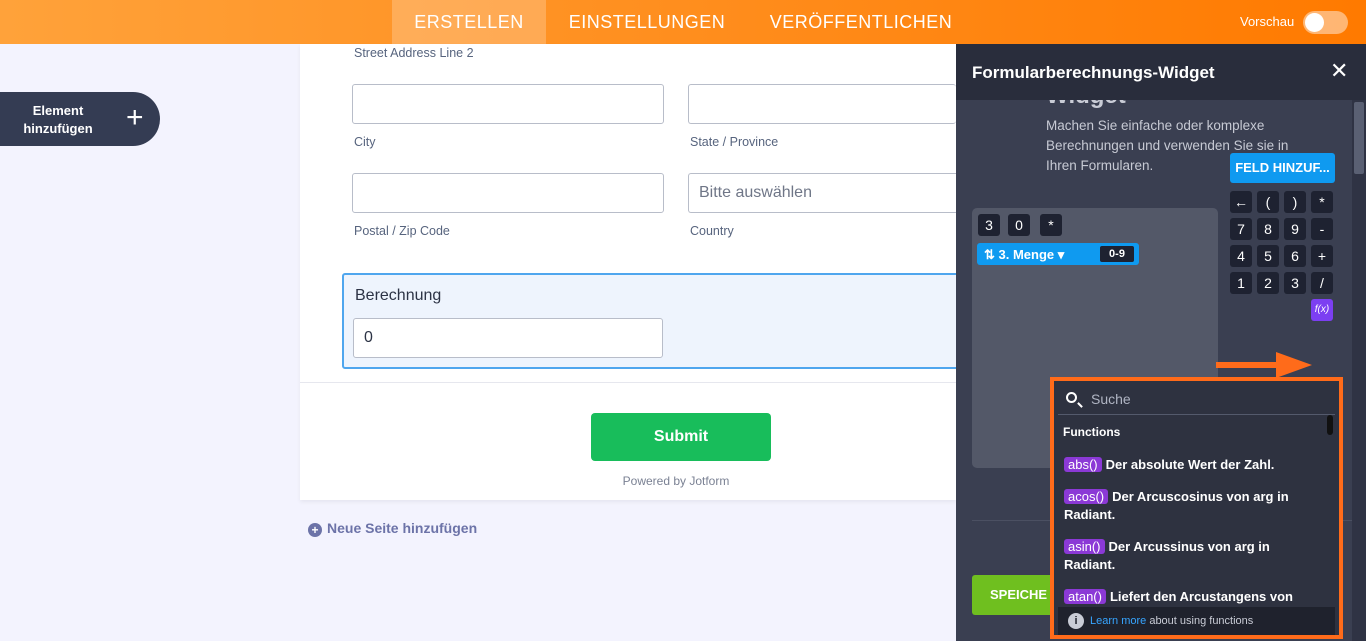 The height and width of the screenshot is (641, 1366). Describe the element at coordinates (1322, 256) in the screenshot. I see `key-plus: +` at that location.